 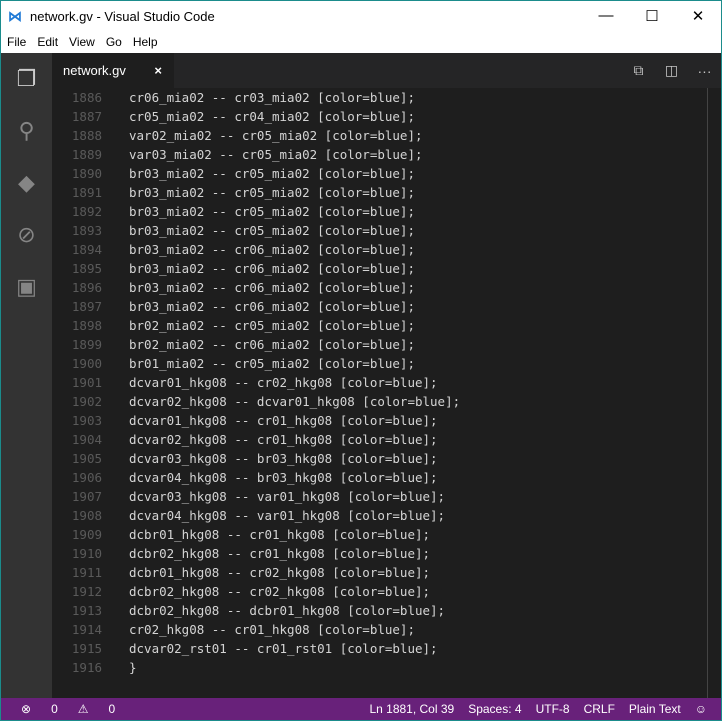 What do you see at coordinates (606, 16) in the screenshot?
I see `minimize-button: —` at bounding box center [606, 16].